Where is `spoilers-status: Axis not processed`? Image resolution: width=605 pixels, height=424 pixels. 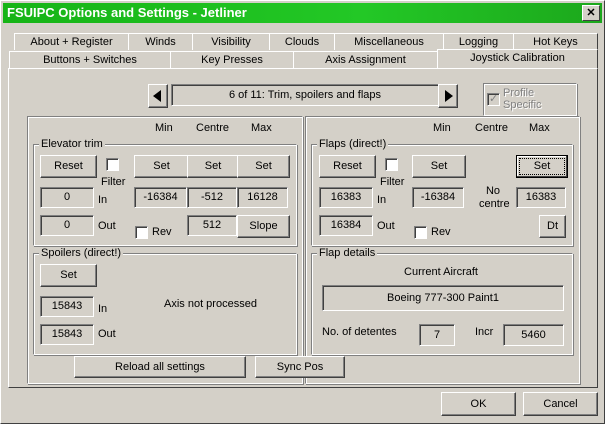
spoilers-status: Axis not processed is located at coordinates (210, 304).